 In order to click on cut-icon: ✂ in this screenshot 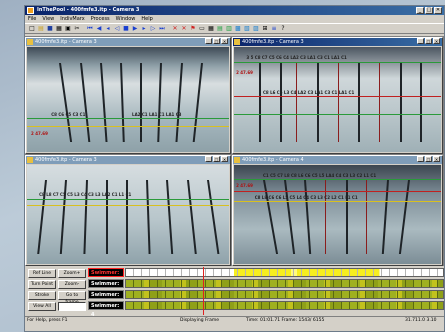, I will do `click(77, 29)`.